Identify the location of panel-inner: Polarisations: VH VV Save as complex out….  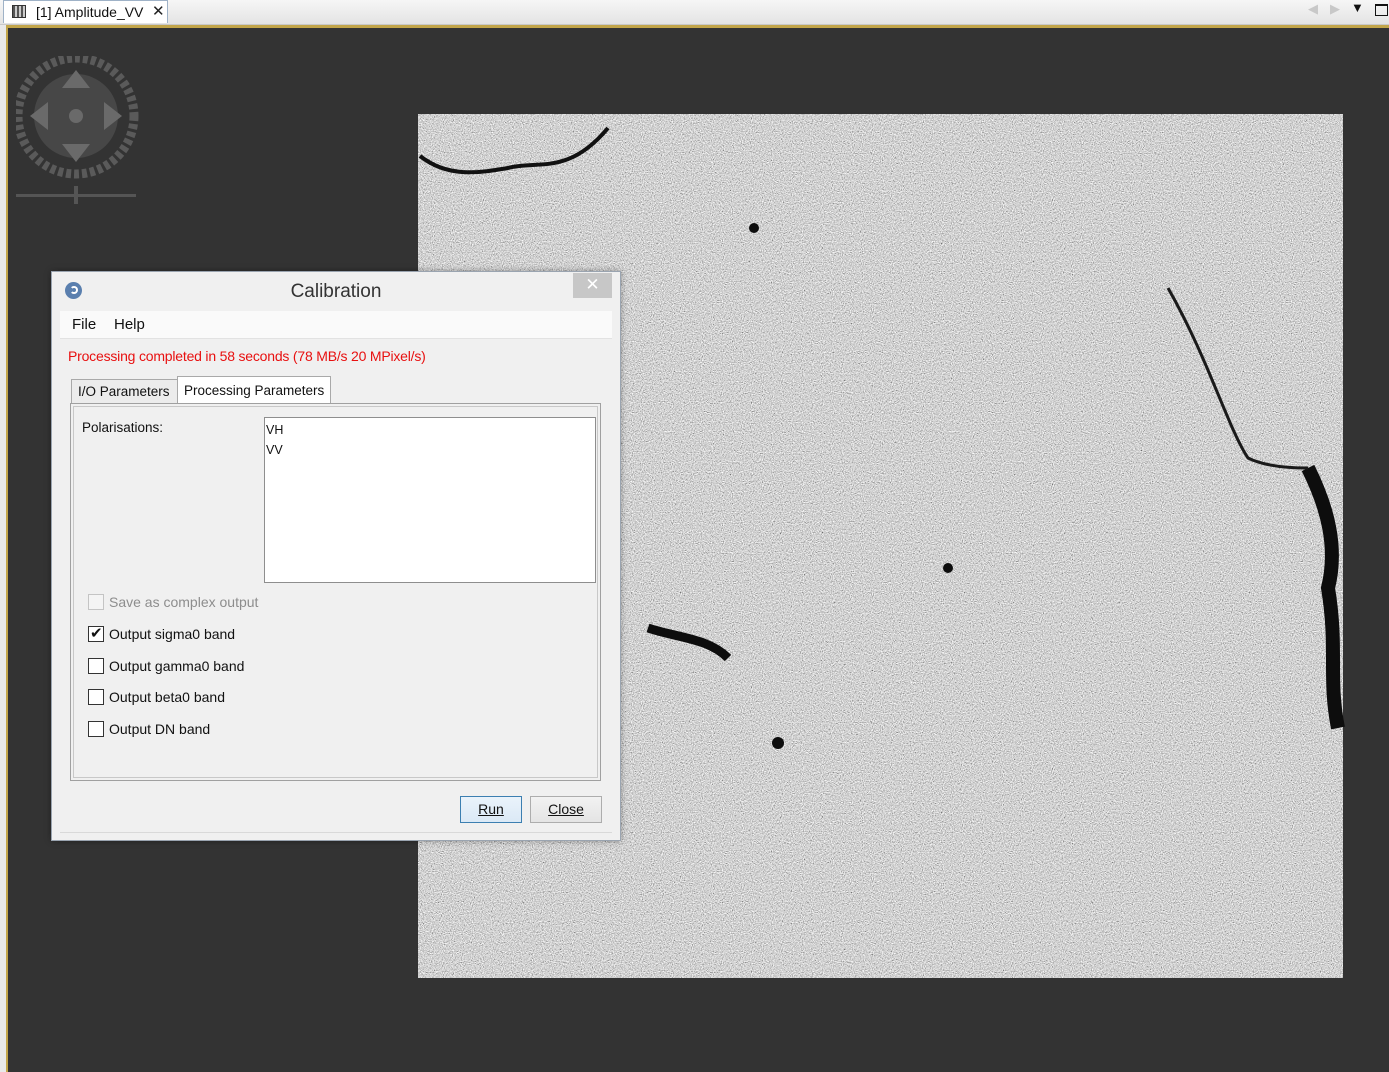
(335, 592).